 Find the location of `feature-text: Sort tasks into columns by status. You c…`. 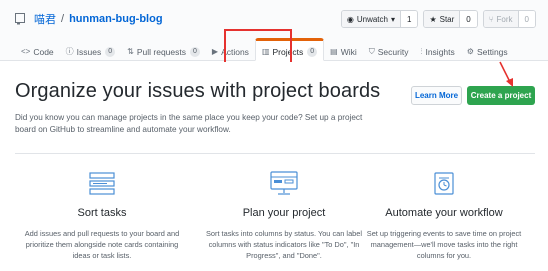

feature-text: Sort tasks into columns by status. You c… is located at coordinates (284, 244).